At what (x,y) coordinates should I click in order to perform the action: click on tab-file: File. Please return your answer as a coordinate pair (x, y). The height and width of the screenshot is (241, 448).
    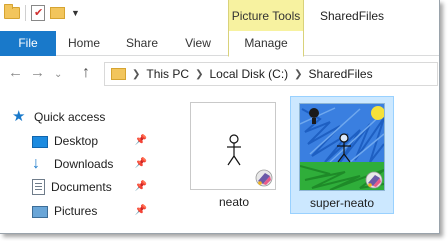
    Looking at the image, I should click on (28, 43).